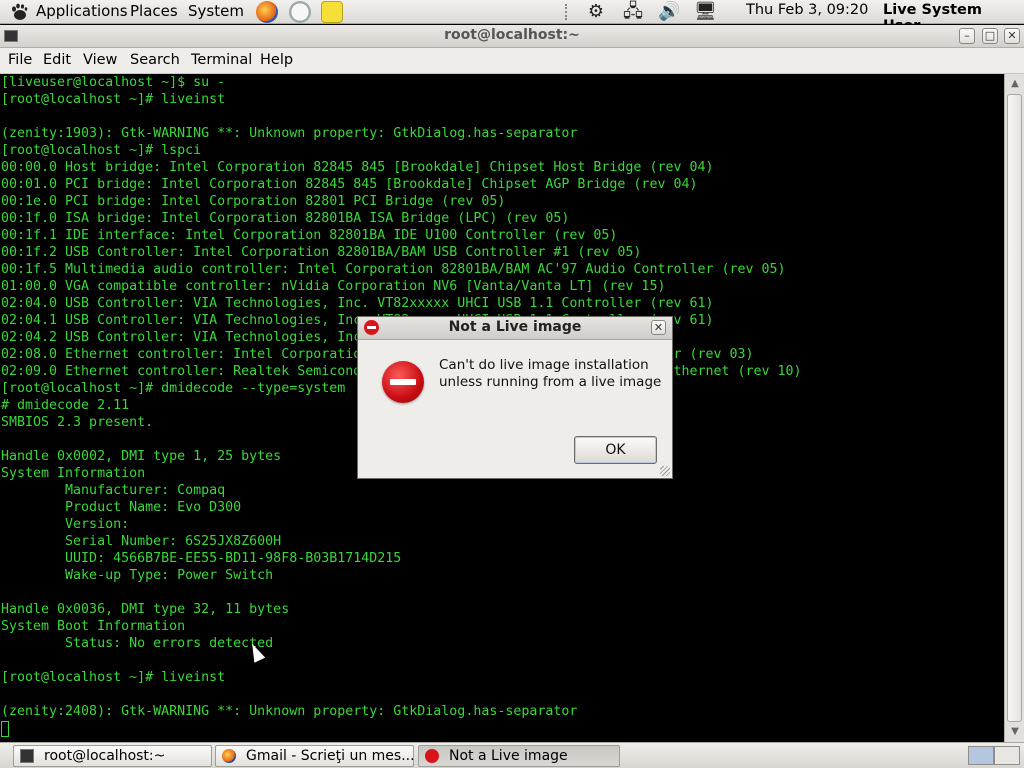  I want to click on display-icon: 🖥, so click(705, 12).